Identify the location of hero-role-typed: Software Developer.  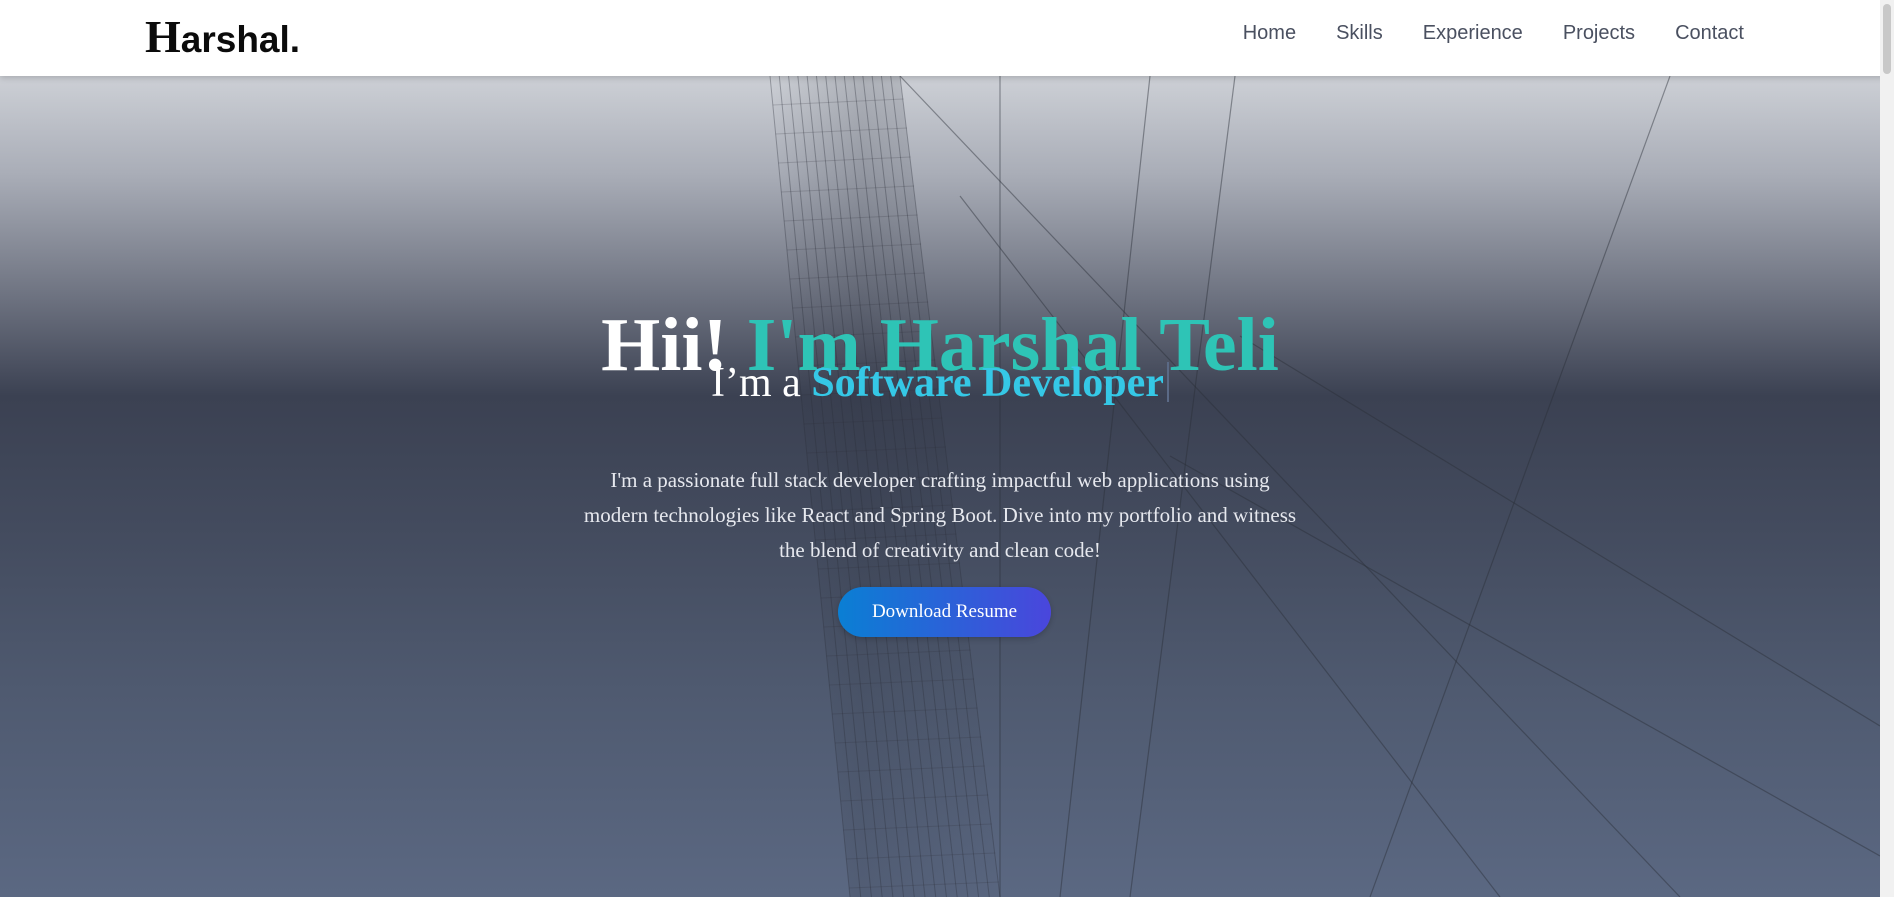
(987, 383).